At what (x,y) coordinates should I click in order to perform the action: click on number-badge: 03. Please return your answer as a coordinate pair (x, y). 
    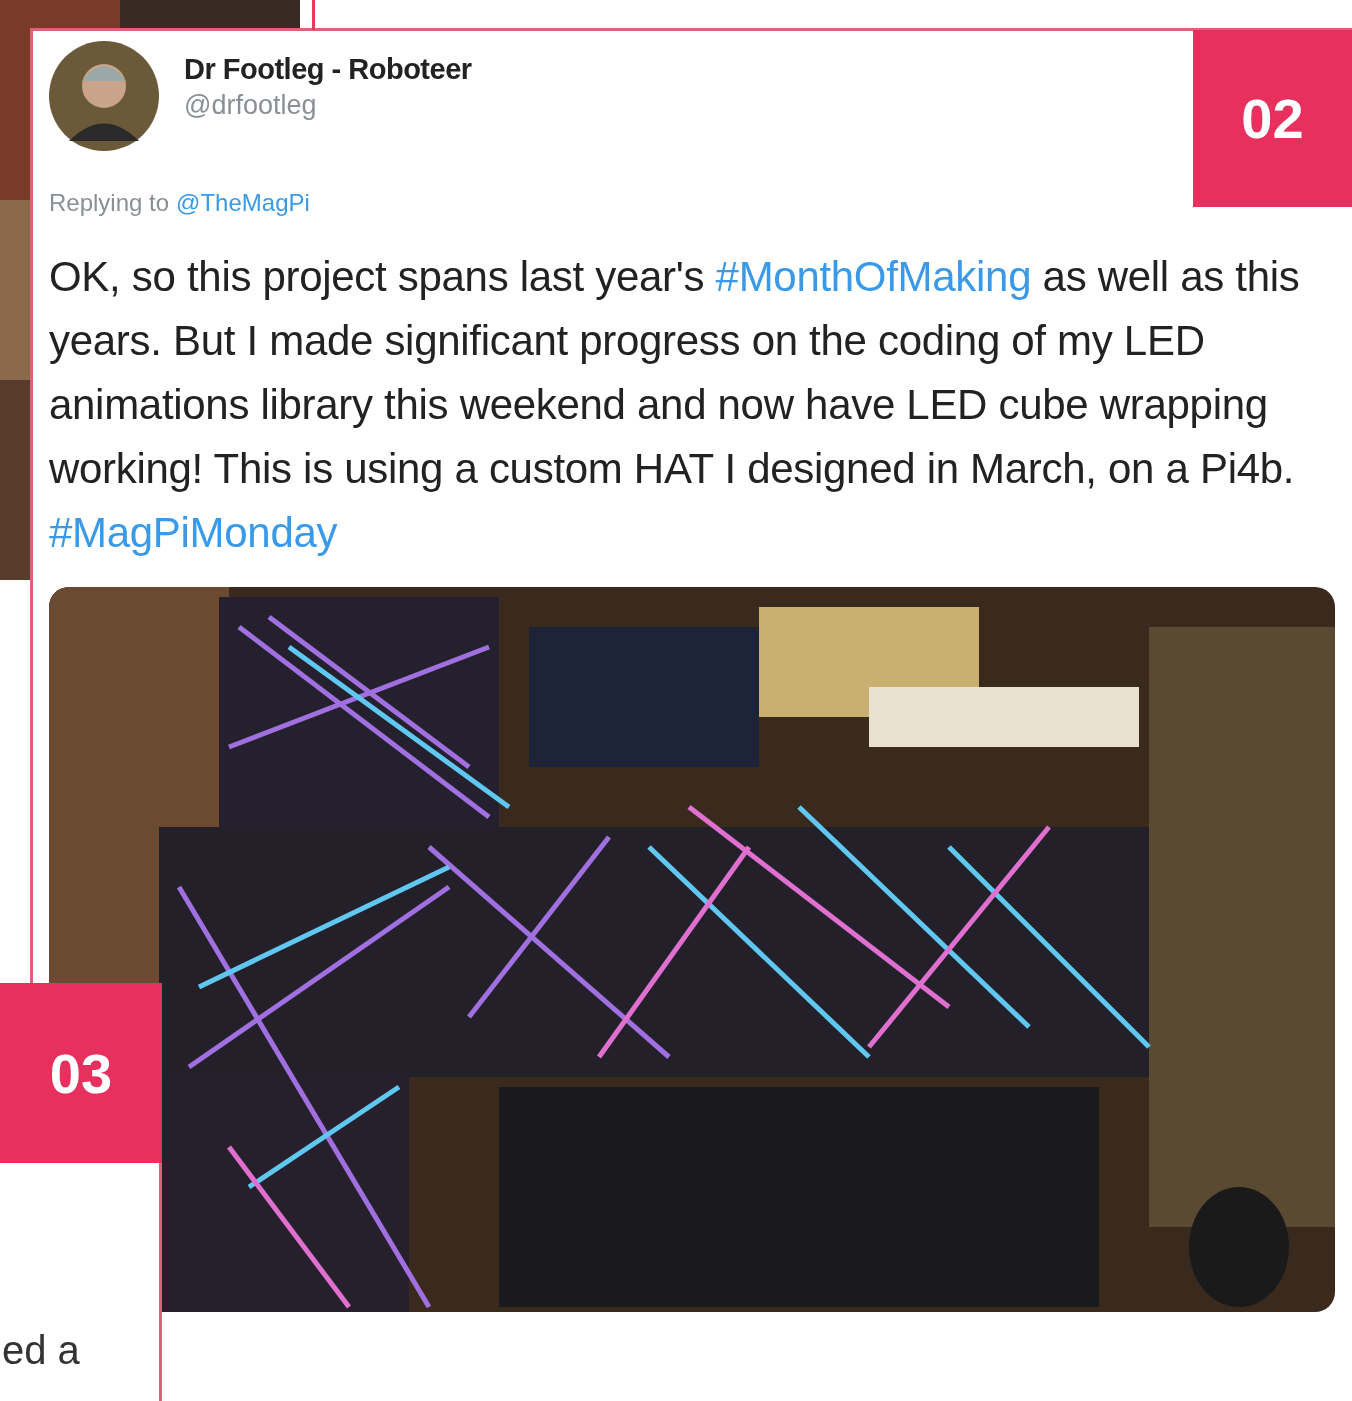
    Looking at the image, I should click on (81, 1073).